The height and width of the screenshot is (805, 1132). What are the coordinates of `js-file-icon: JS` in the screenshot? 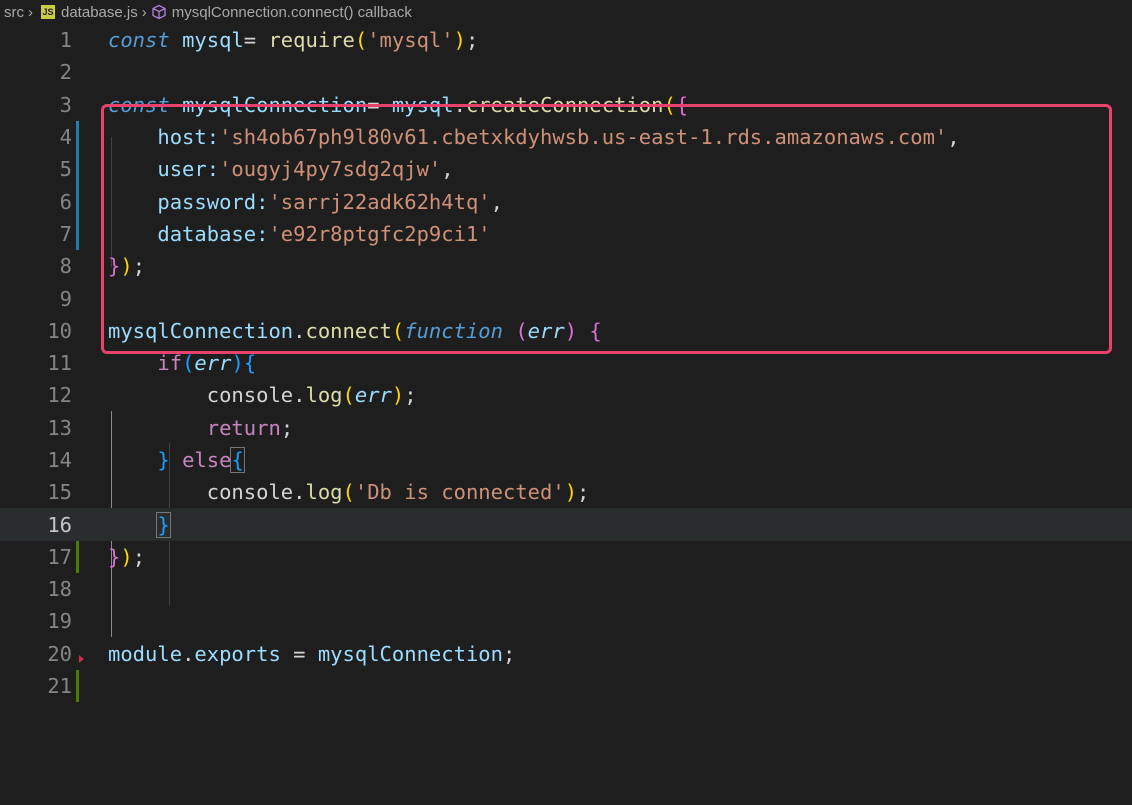 It's located at (48, 12).